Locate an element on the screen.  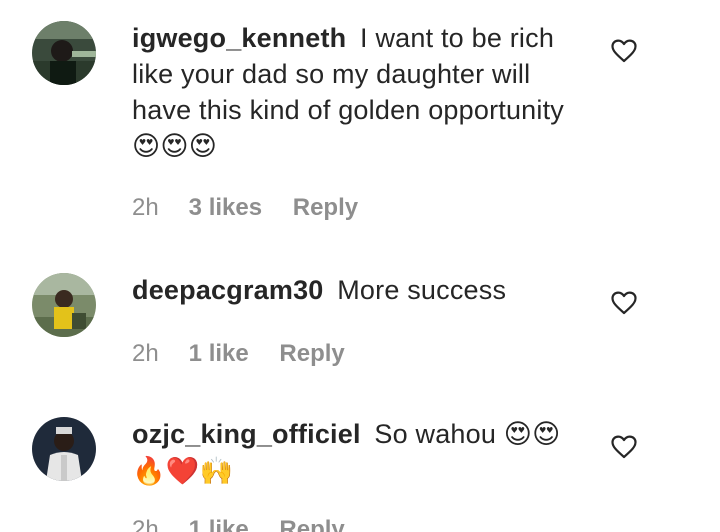
comment-likes: 3 likes is located at coordinates (225, 208).